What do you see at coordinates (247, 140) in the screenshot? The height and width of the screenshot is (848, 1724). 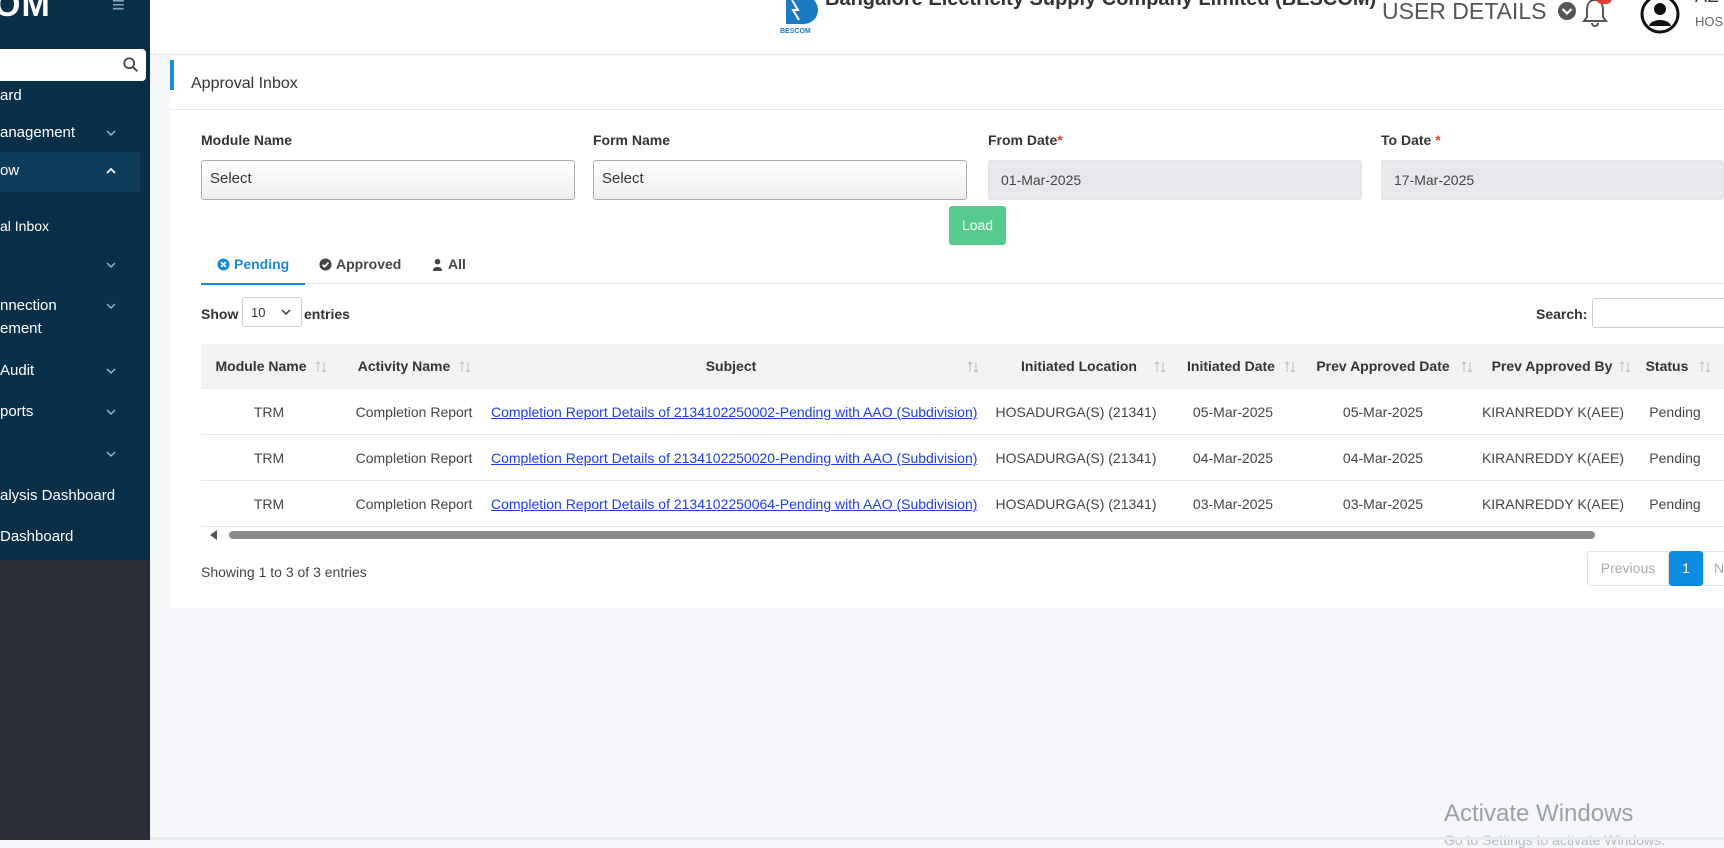 I see `module-name-label: Module Name` at bounding box center [247, 140].